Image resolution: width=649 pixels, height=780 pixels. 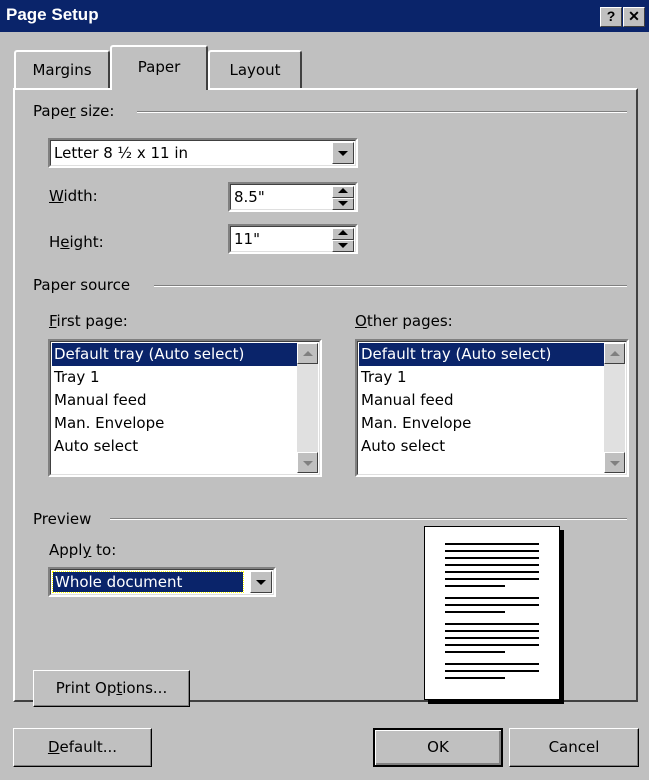 I want to click on title-bar: Page Setup ? ✕, so click(x=324, y=16).